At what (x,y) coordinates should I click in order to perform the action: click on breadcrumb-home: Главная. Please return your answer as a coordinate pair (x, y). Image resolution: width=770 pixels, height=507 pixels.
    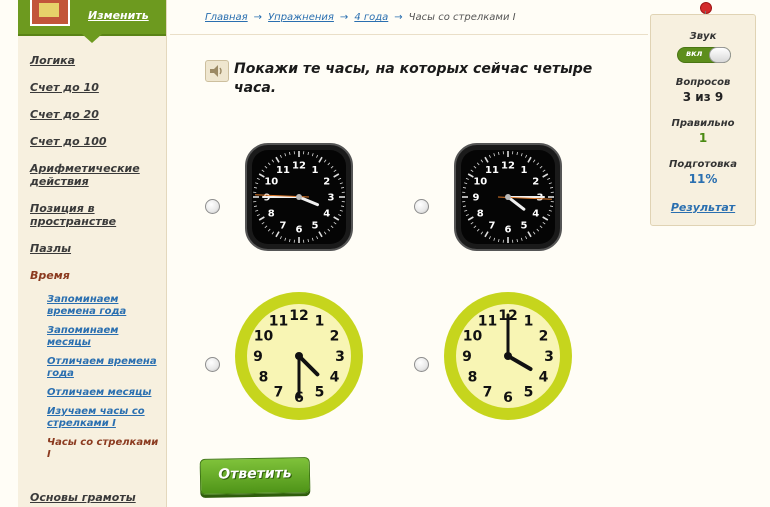
    Looking at the image, I should click on (226, 17).